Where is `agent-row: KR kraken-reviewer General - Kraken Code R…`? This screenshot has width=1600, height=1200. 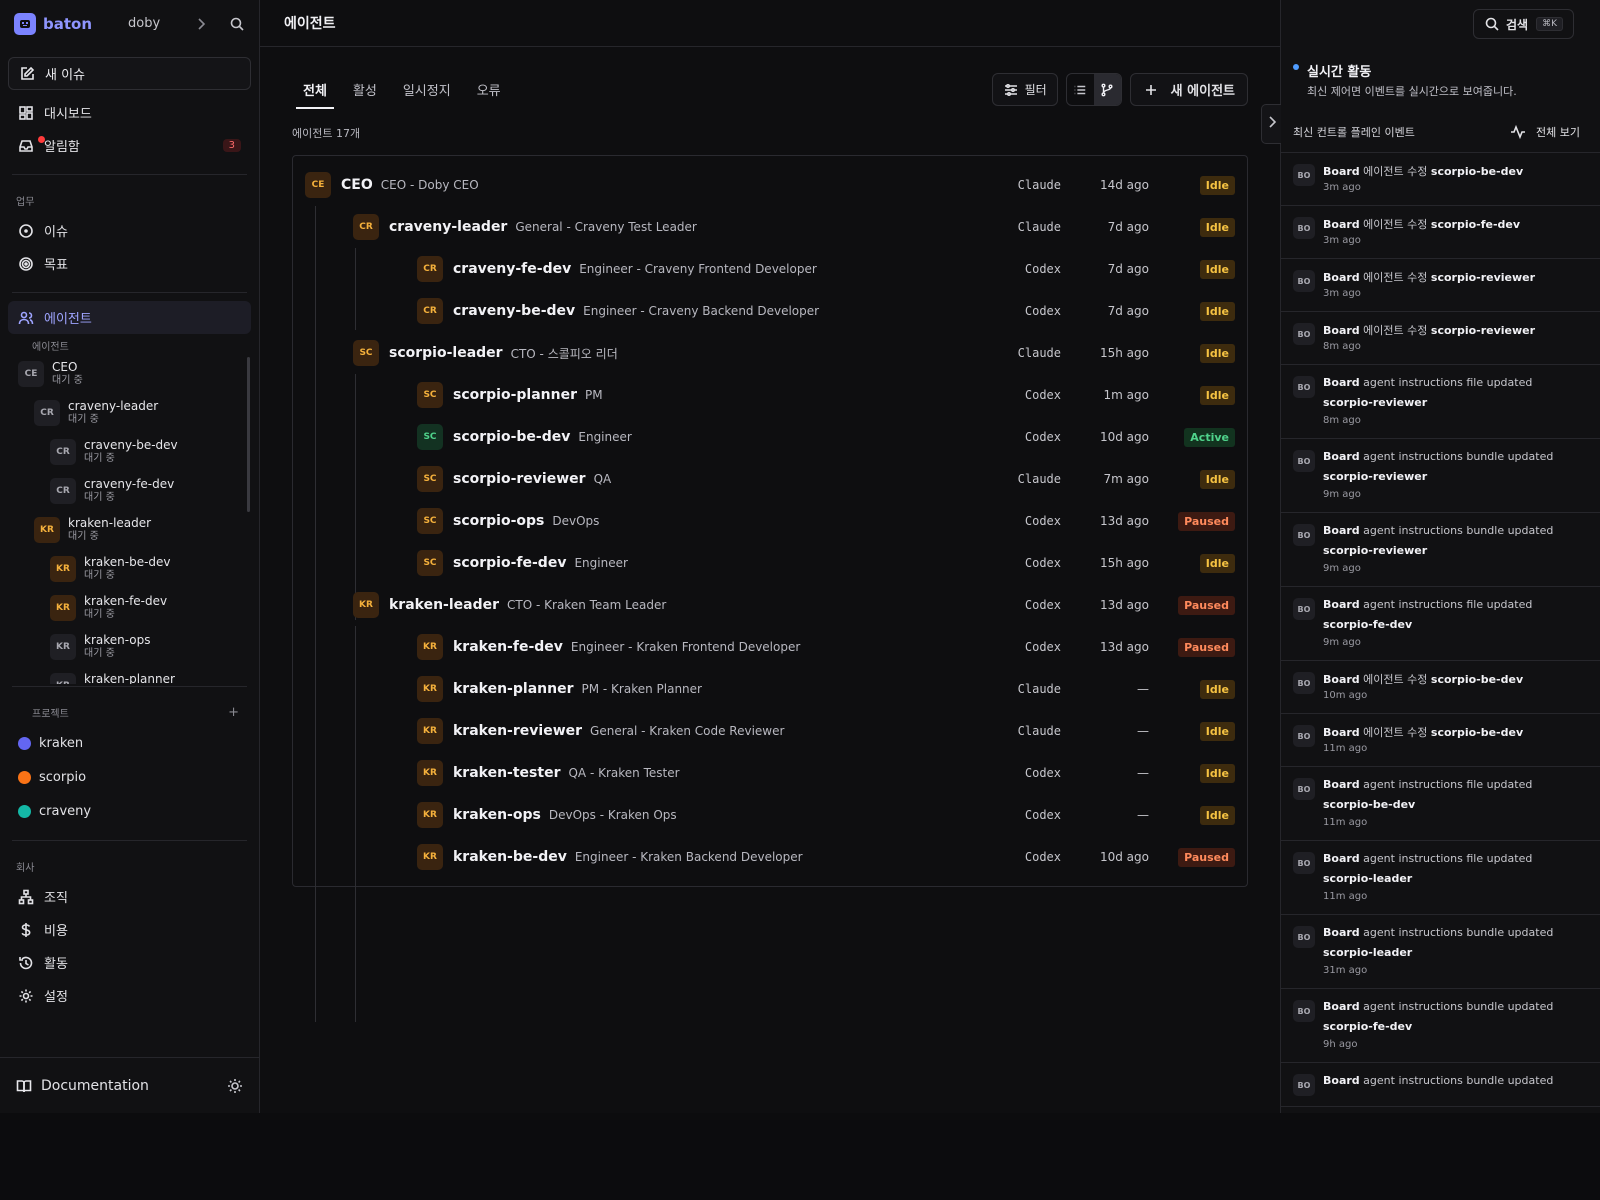
agent-row: KR kraken-reviewer General - Kraken Code R… is located at coordinates (770, 731).